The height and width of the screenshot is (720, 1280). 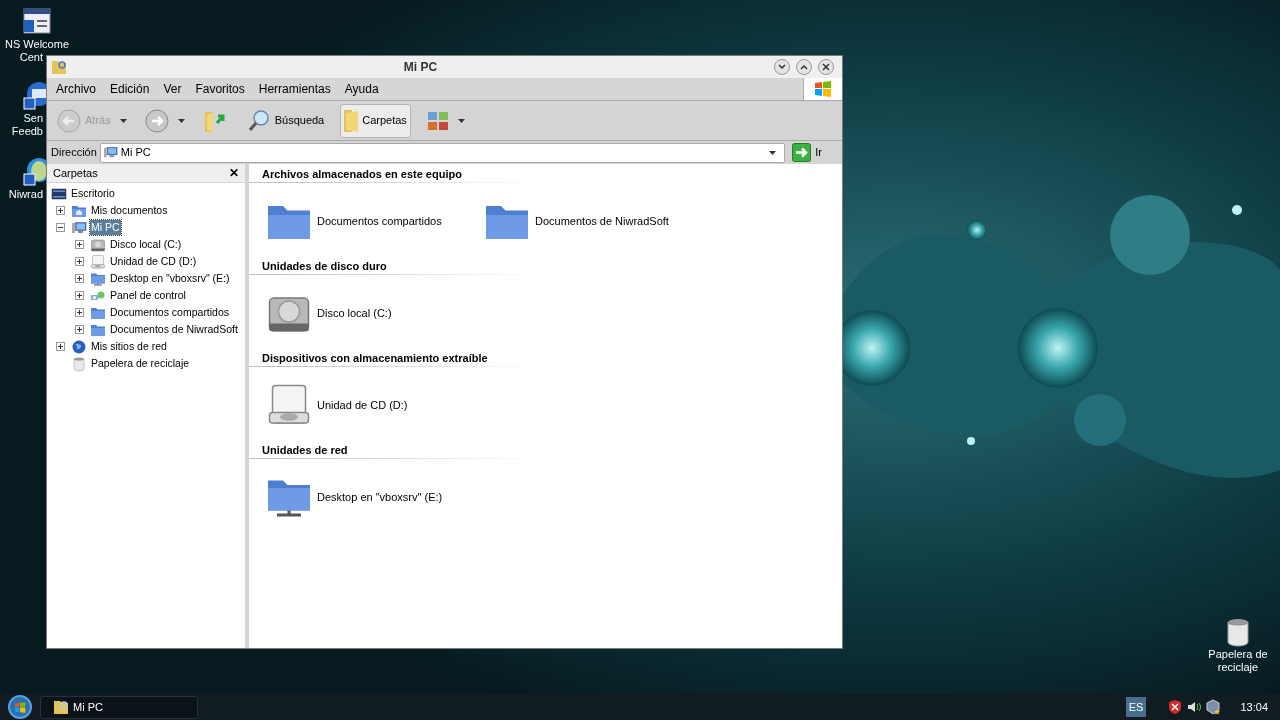 I want to click on tree-item: Documentos compartidos, so click(x=170, y=312).